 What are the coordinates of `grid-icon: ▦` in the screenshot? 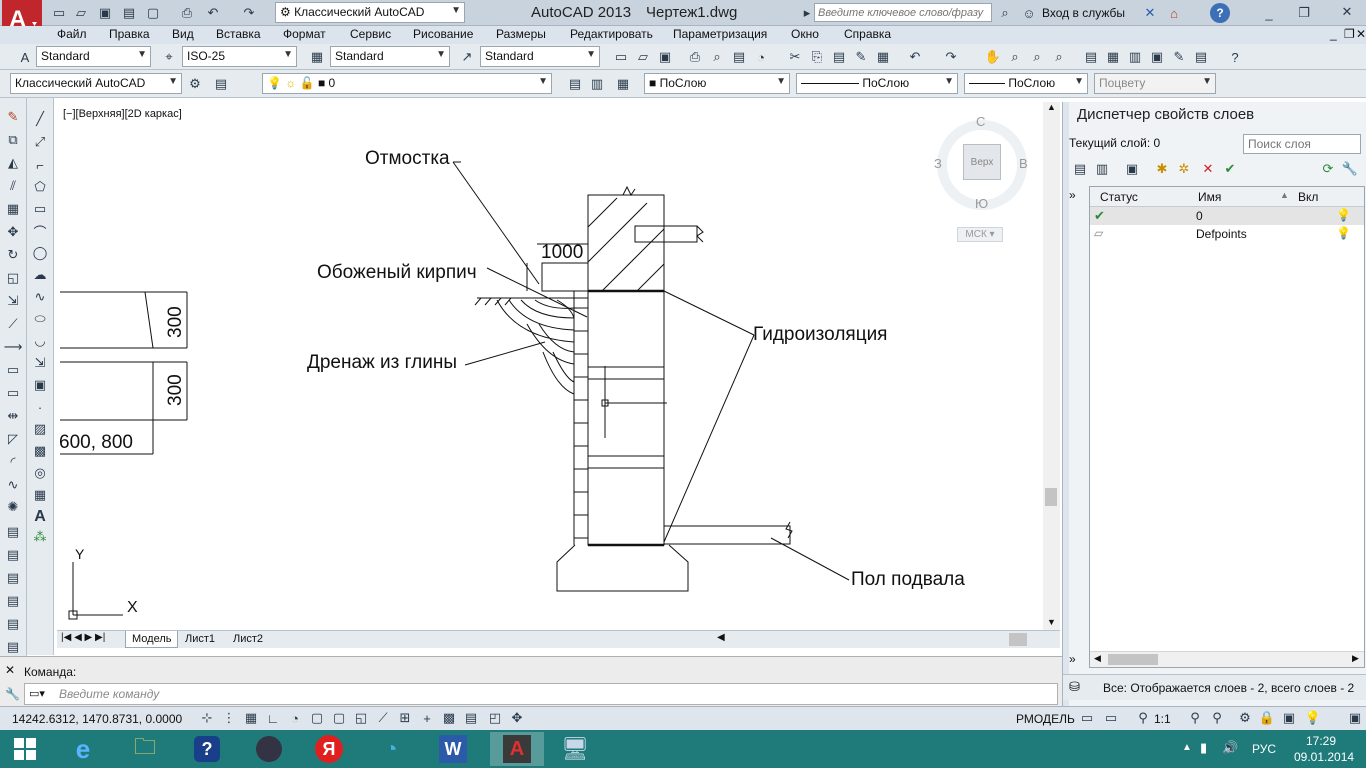 It's located at (251, 718).